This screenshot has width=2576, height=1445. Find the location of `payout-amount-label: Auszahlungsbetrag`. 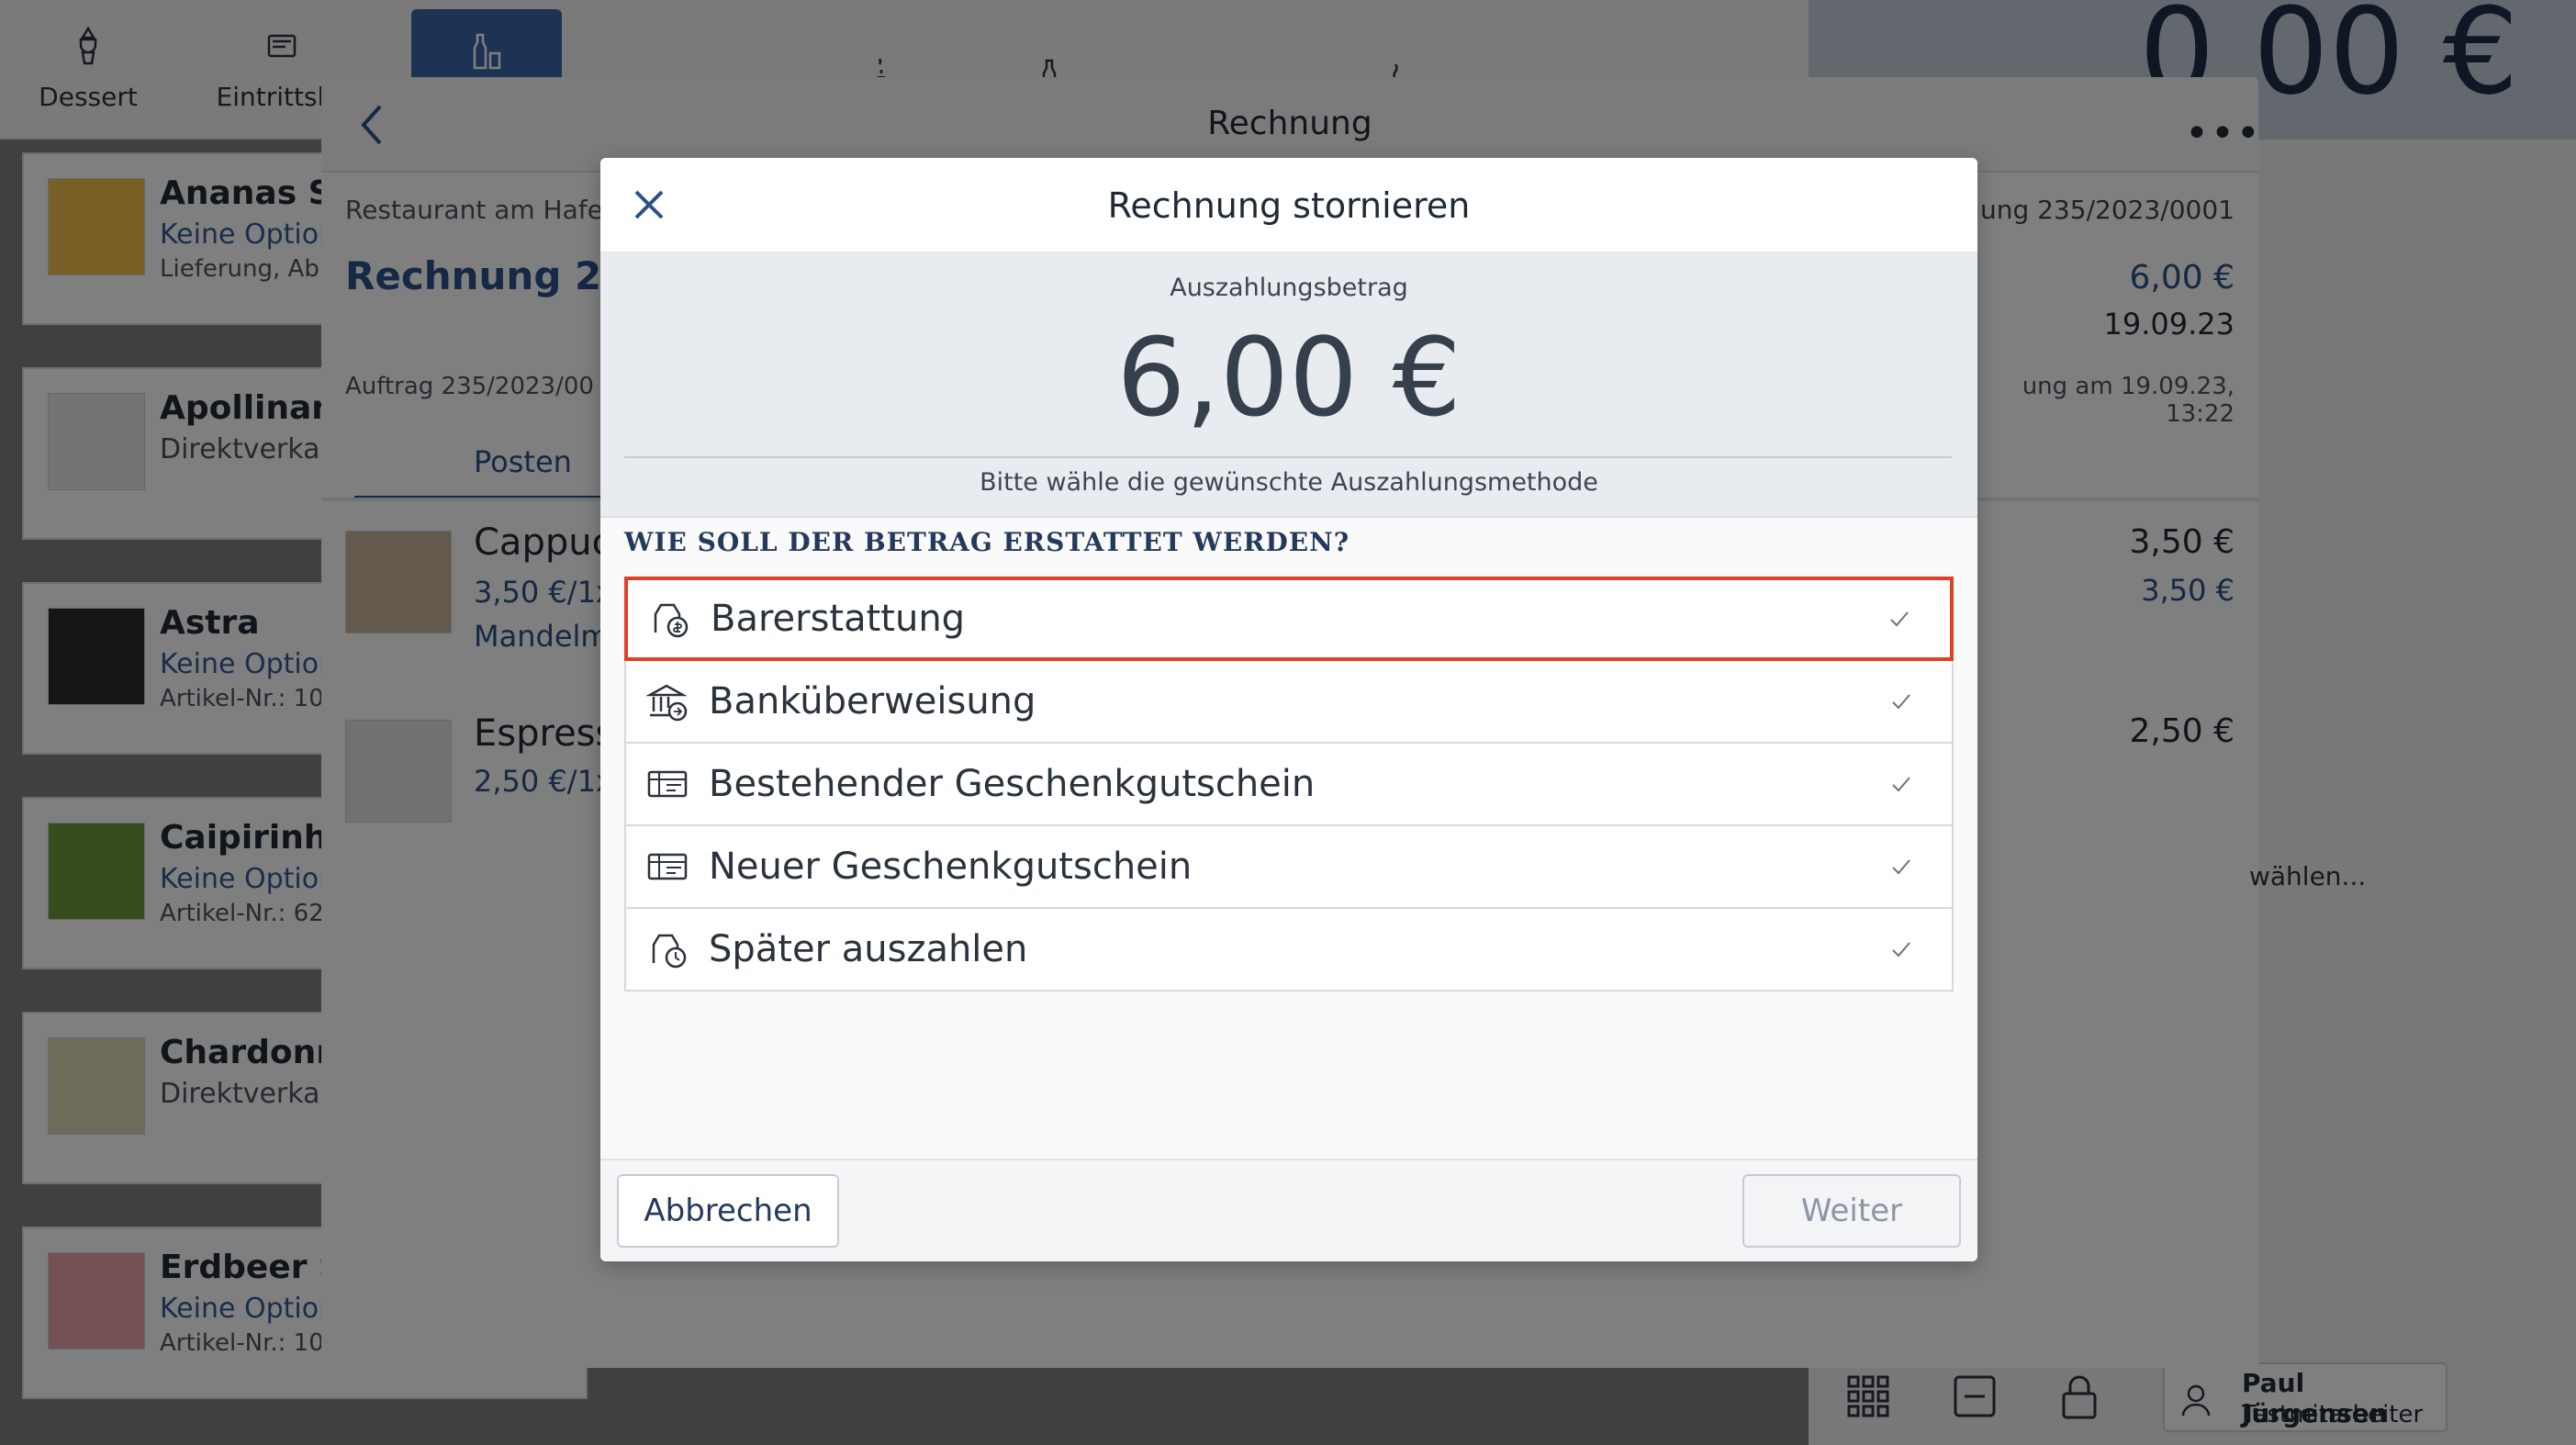

payout-amount-label: Auszahlungsbetrag is located at coordinates (1289, 288).